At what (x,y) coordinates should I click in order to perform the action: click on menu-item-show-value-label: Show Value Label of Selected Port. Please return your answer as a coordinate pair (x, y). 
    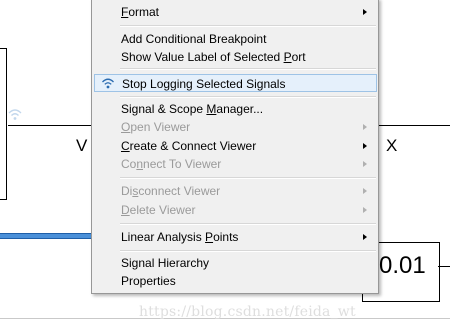
    Looking at the image, I should click on (235, 57).